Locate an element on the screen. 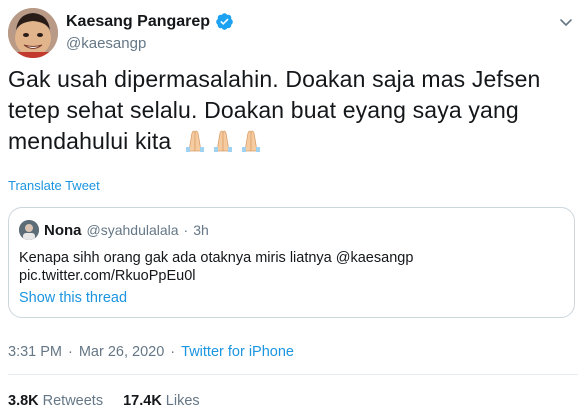  tweet-time: 3:31 PM is located at coordinates (35, 352).